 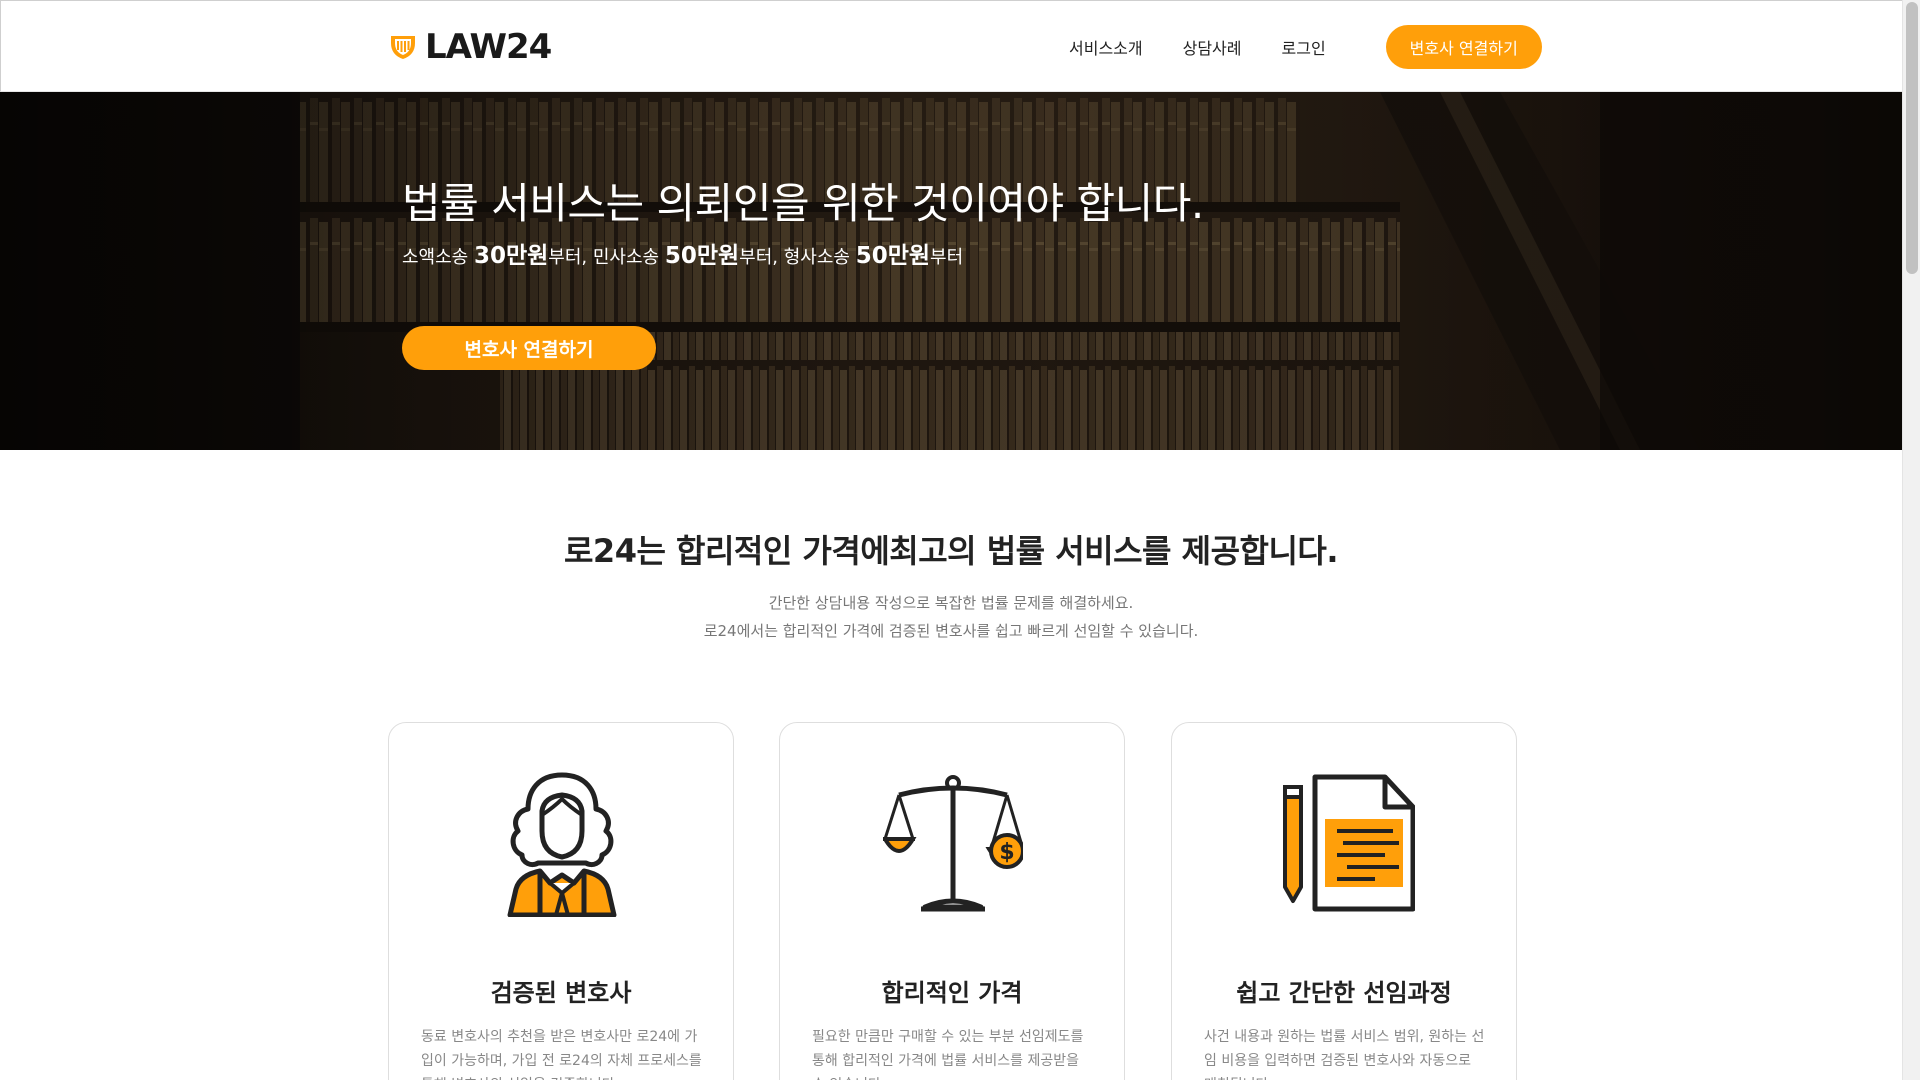 I want to click on lawyer-icon, so click(x=562, y=844).